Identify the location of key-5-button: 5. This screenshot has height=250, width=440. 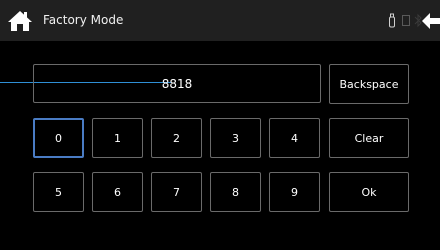
(58, 192).